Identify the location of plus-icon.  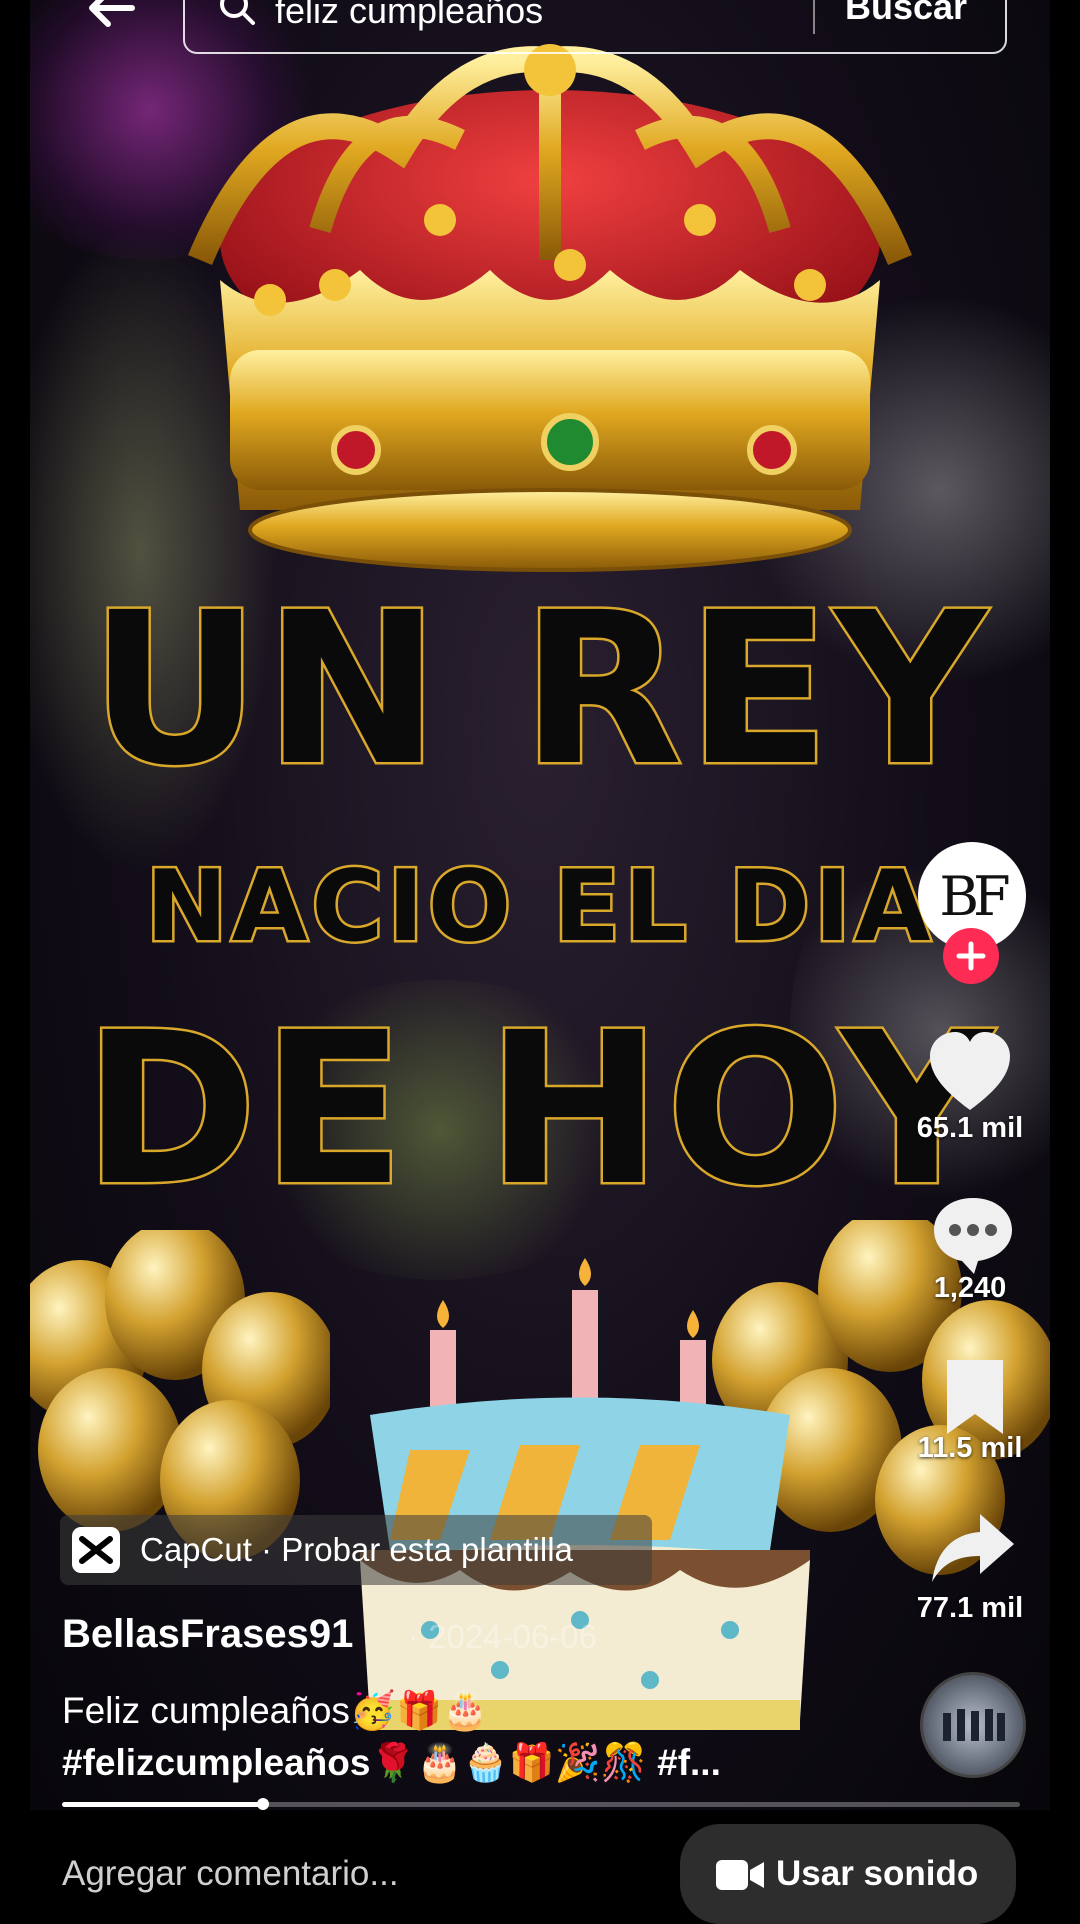
(971, 956).